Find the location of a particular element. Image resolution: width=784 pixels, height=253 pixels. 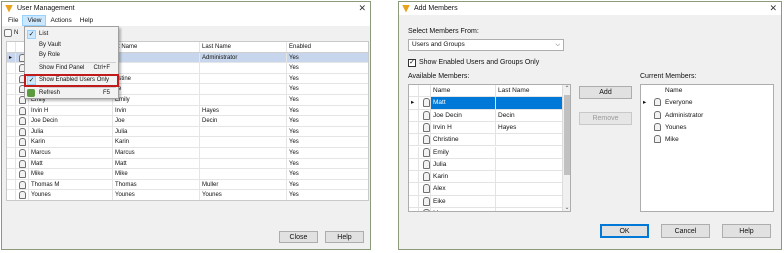

header-enabled: Enabled is located at coordinates (327, 47).